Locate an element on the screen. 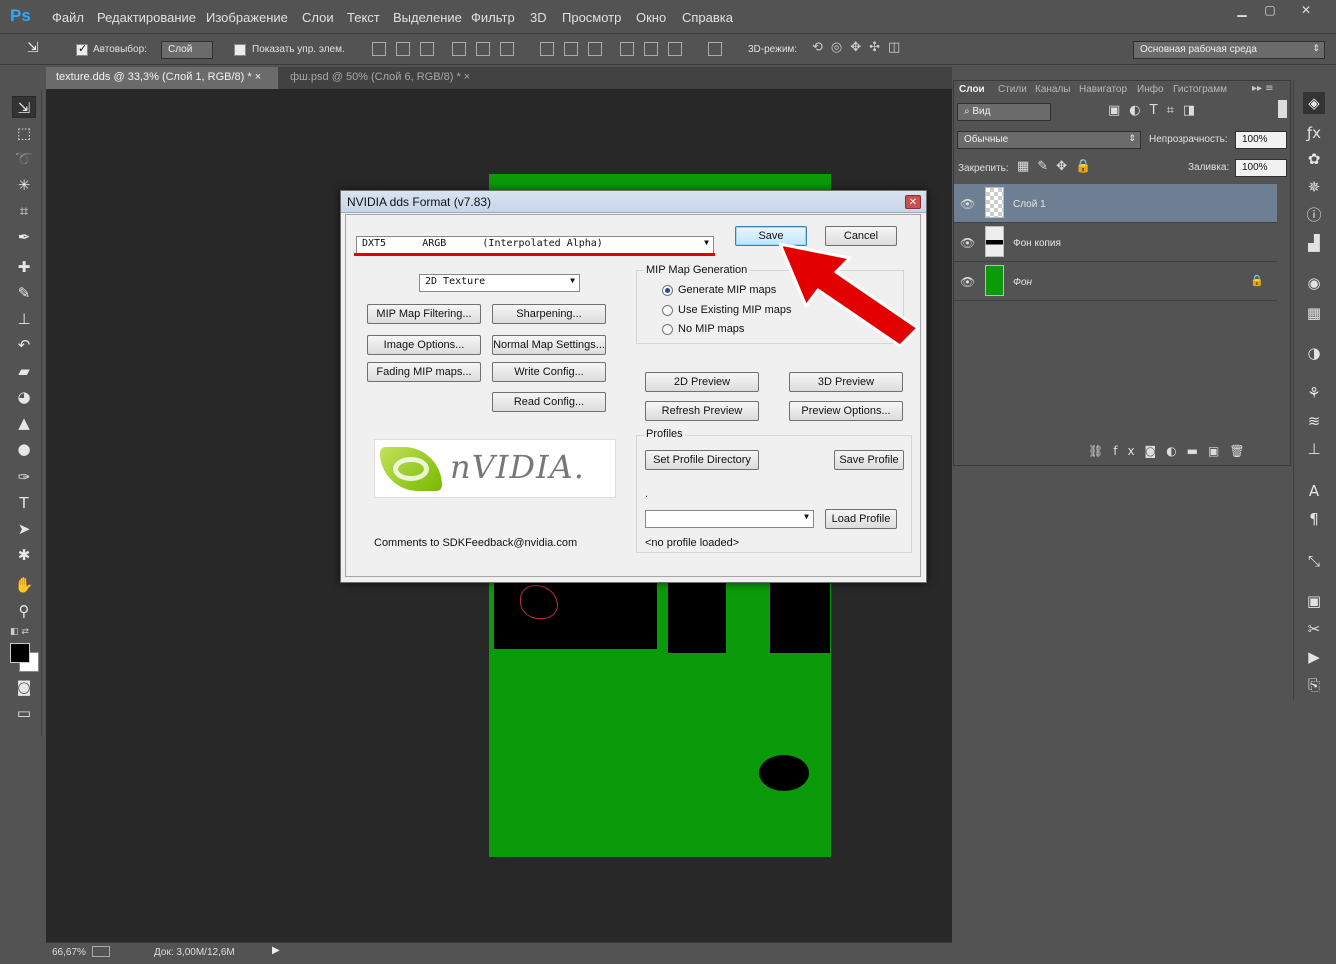 This screenshot has width=1336, height=964. hand-tool-icon: ✋ is located at coordinates (24, 585).